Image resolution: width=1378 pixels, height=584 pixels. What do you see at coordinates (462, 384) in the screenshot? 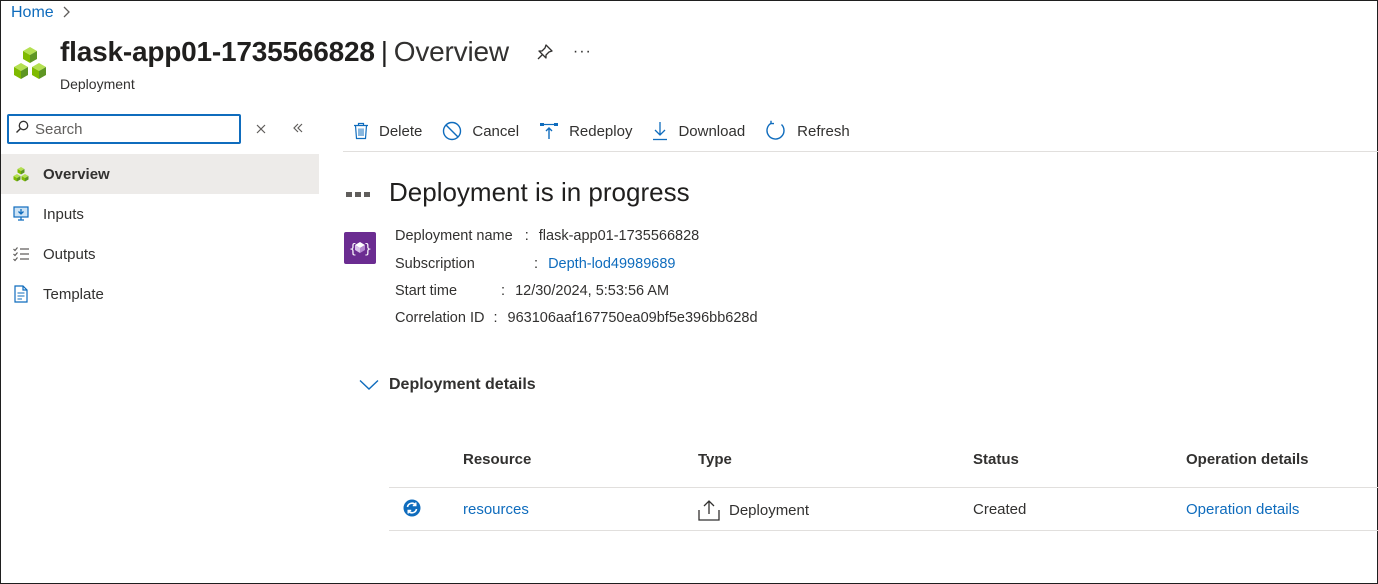
I see `deployment-details-title: Deployment details` at bounding box center [462, 384].